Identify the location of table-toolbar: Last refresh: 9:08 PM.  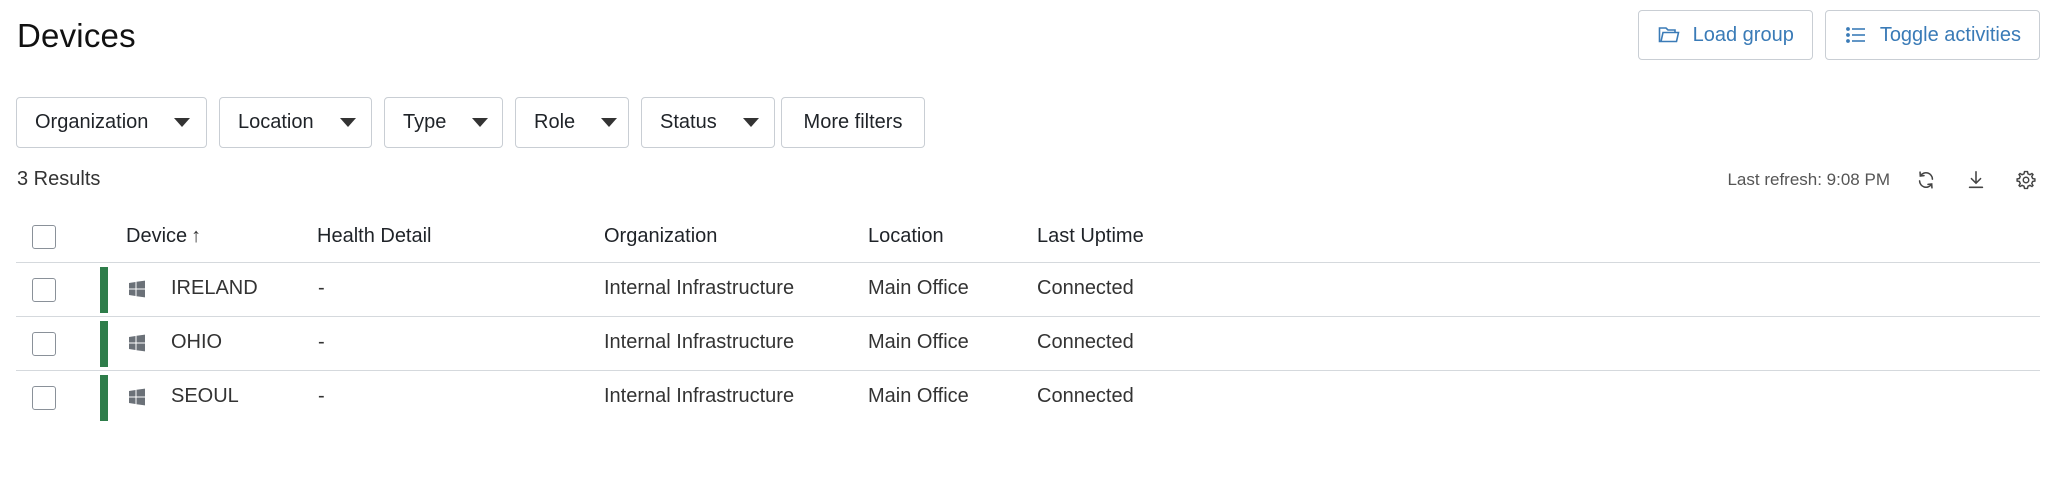
(1883, 180).